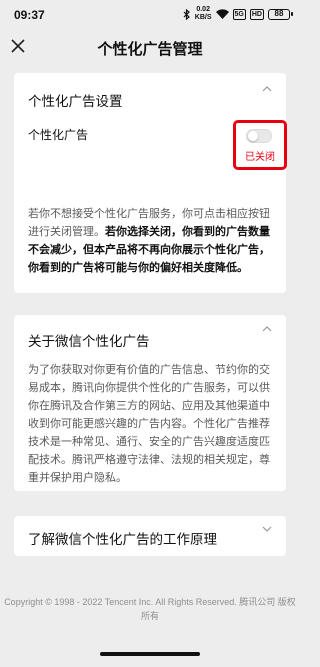 The width and height of the screenshot is (320, 667). Describe the element at coordinates (58, 135) in the screenshot. I see `toggle-label: 个性化广告` at that location.